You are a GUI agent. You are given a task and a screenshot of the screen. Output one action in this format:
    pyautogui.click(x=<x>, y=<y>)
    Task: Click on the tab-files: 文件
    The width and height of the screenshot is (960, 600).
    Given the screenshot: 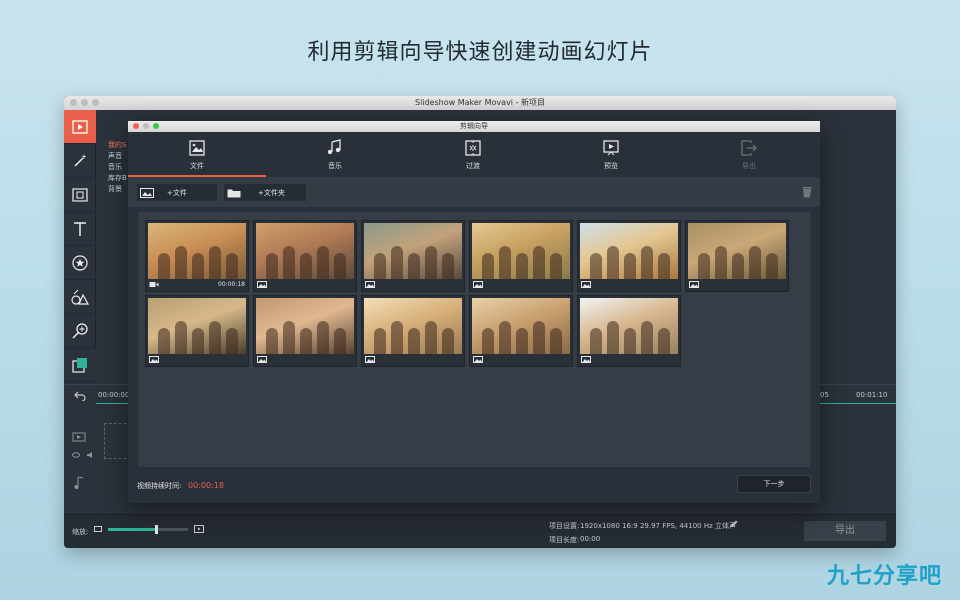 What is the action you would take?
    pyautogui.click(x=197, y=154)
    